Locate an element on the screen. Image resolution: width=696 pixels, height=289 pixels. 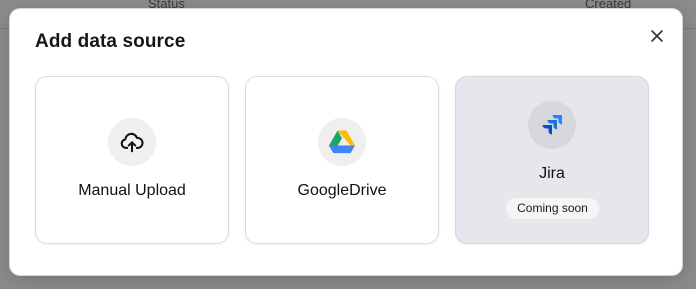
coming-soon-badge: Coming soon is located at coordinates (552, 208).